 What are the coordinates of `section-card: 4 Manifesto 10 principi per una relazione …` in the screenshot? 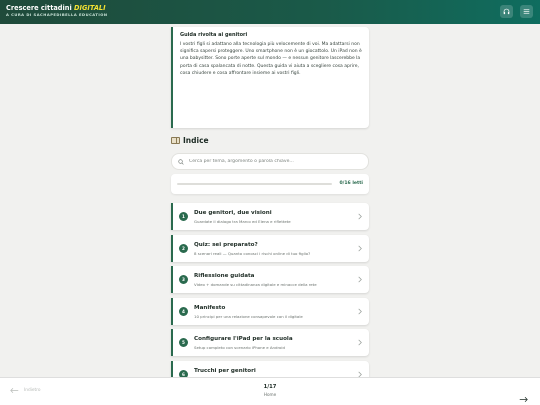 It's located at (270, 311).